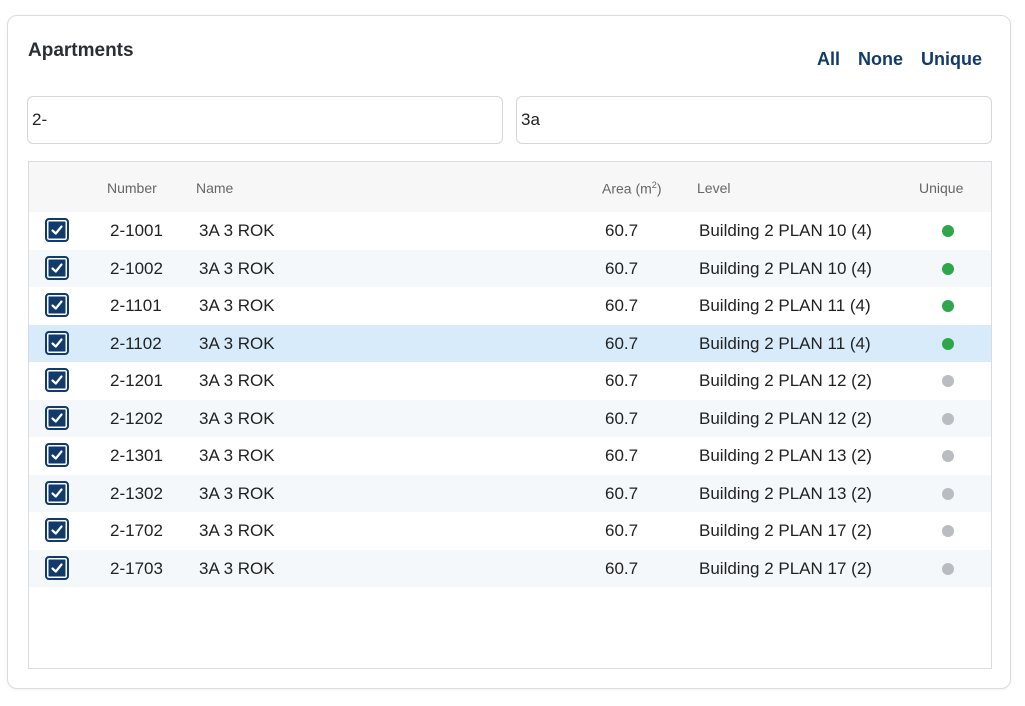 This screenshot has width=1025, height=706. Describe the element at coordinates (713, 188) in the screenshot. I see `column-header-level: Level` at that location.